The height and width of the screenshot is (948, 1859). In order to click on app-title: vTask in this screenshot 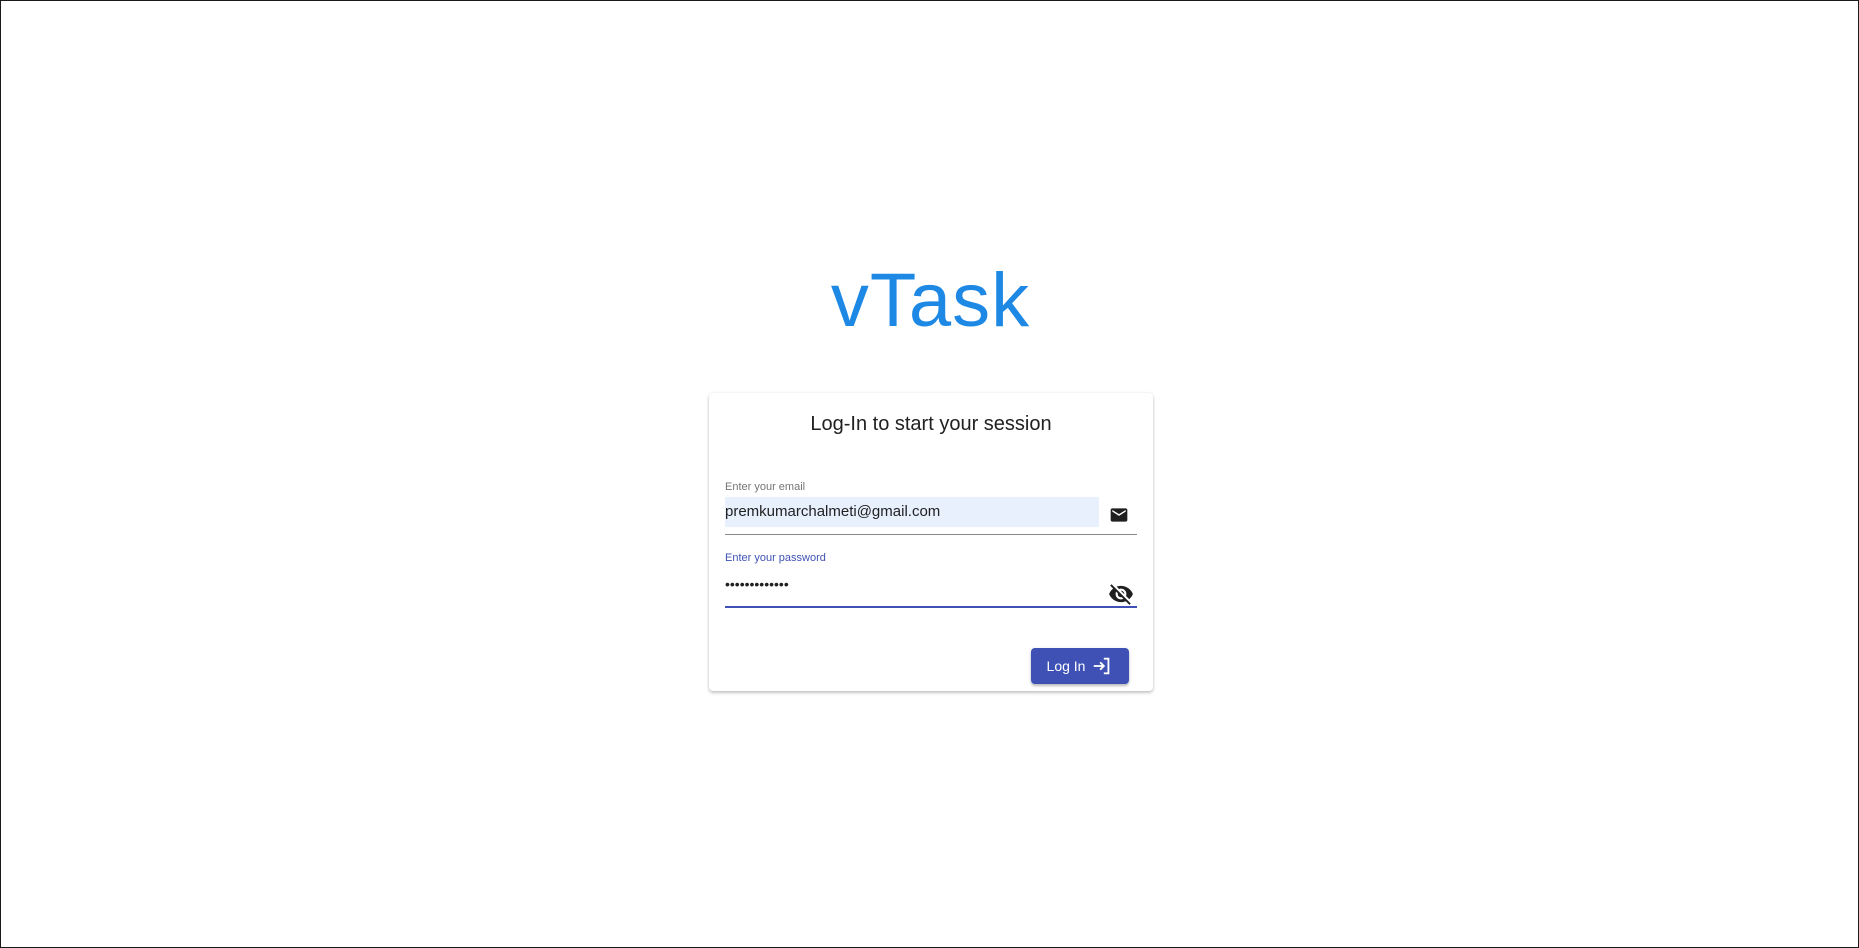, I will do `click(930, 300)`.